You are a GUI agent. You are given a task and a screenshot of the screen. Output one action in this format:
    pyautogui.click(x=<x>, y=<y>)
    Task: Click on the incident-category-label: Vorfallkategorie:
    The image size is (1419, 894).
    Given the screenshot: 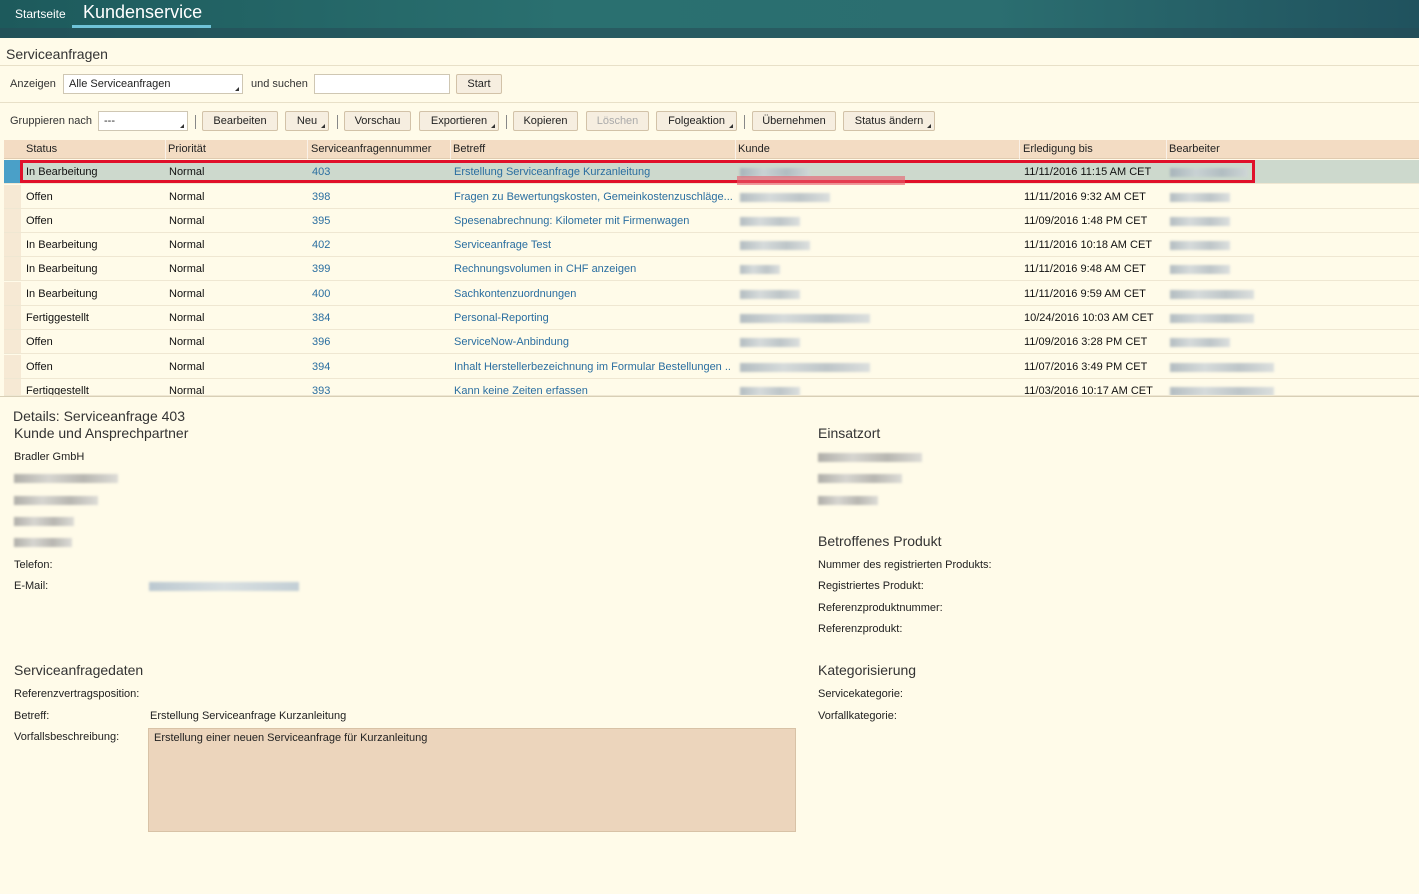 What is the action you would take?
    pyautogui.click(x=857, y=716)
    